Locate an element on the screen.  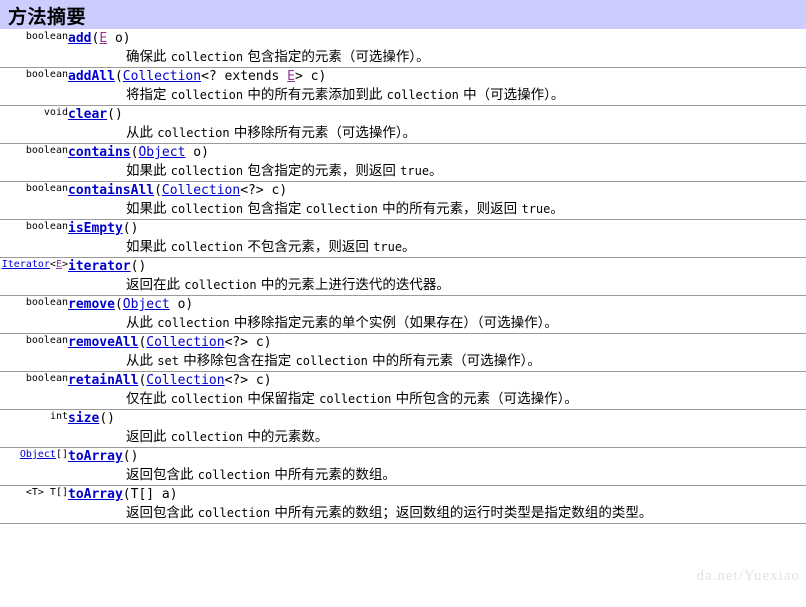
type-link: containsAll is located at coordinates (111, 190).